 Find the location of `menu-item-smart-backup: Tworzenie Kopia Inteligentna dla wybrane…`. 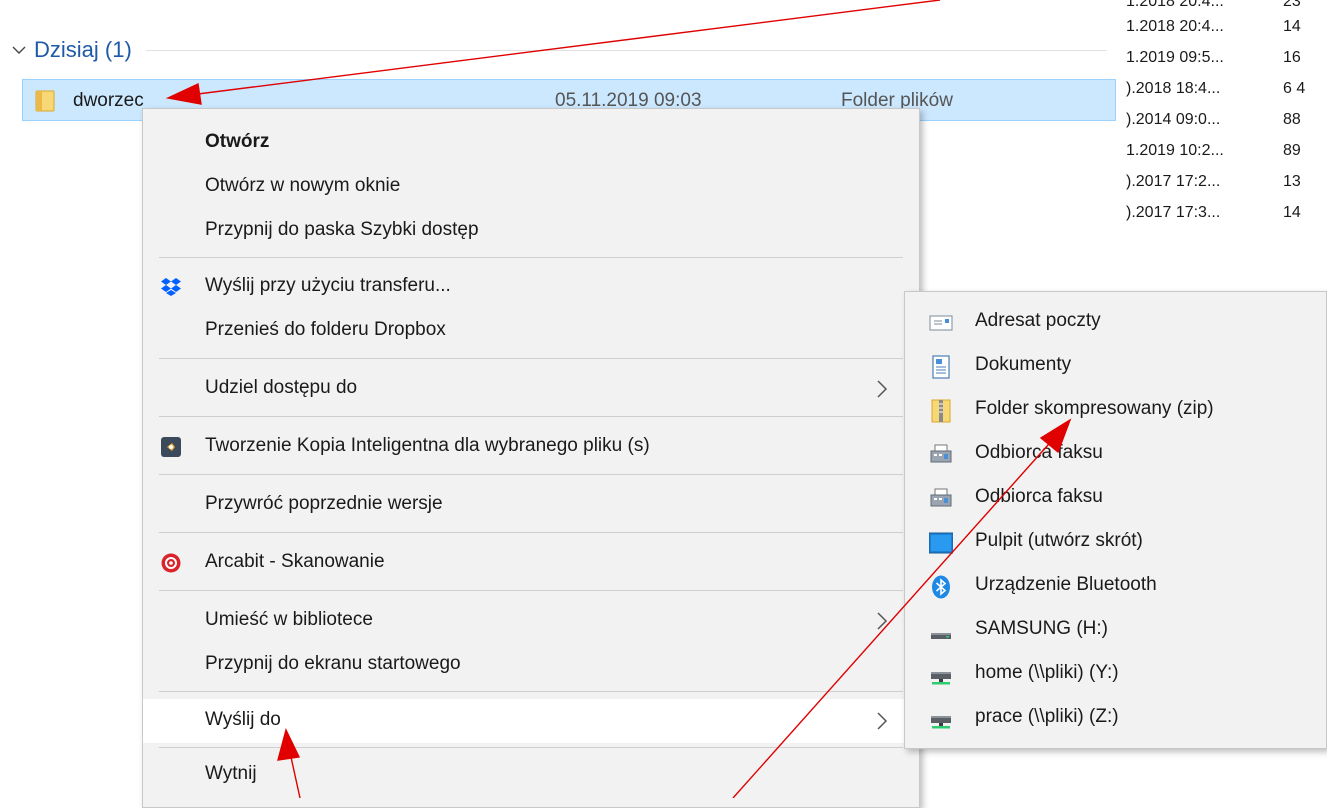

menu-item-smart-backup: Tworzenie Kopia Inteligentna dla wybrane… is located at coordinates (531, 447).